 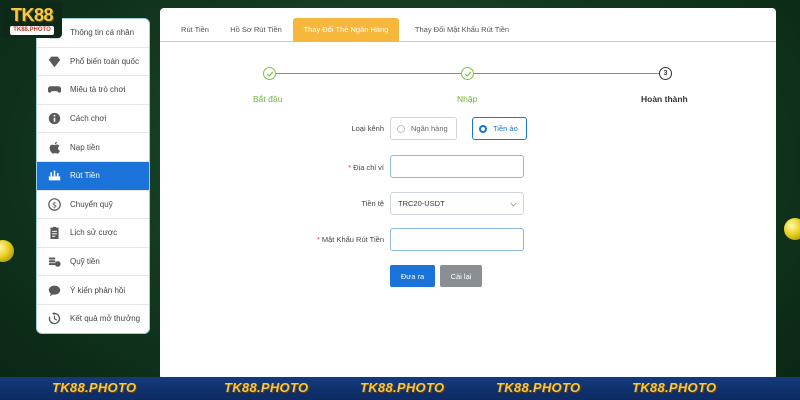 What do you see at coordinates (462, 30) in the screenshot?
I see `tab-change-withdraw-password: Thay Đổi Mật Khẩu Rút Tiền` at bounding box center [462, 30].